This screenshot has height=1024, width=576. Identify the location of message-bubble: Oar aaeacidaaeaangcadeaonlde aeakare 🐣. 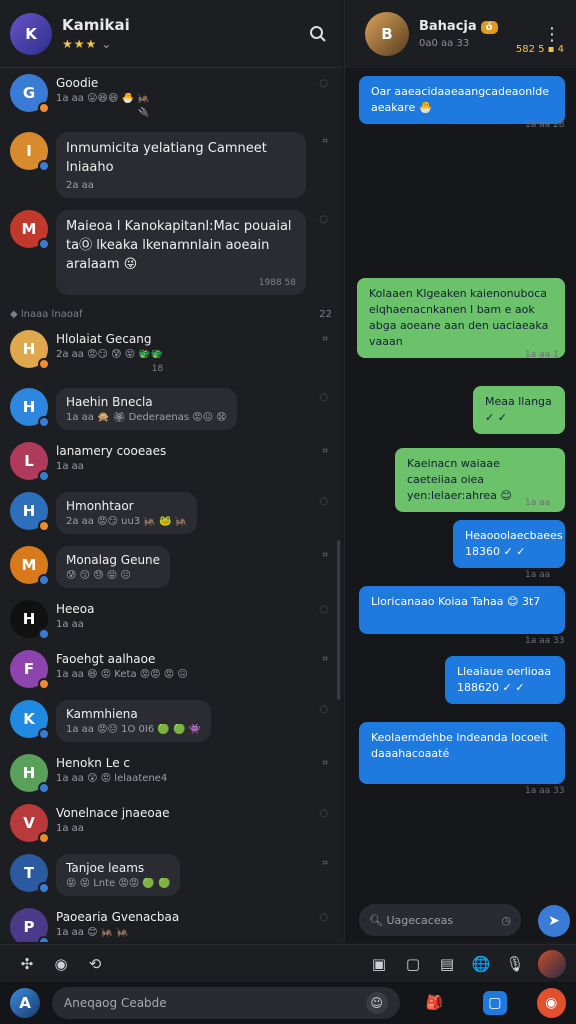
(462, 100).